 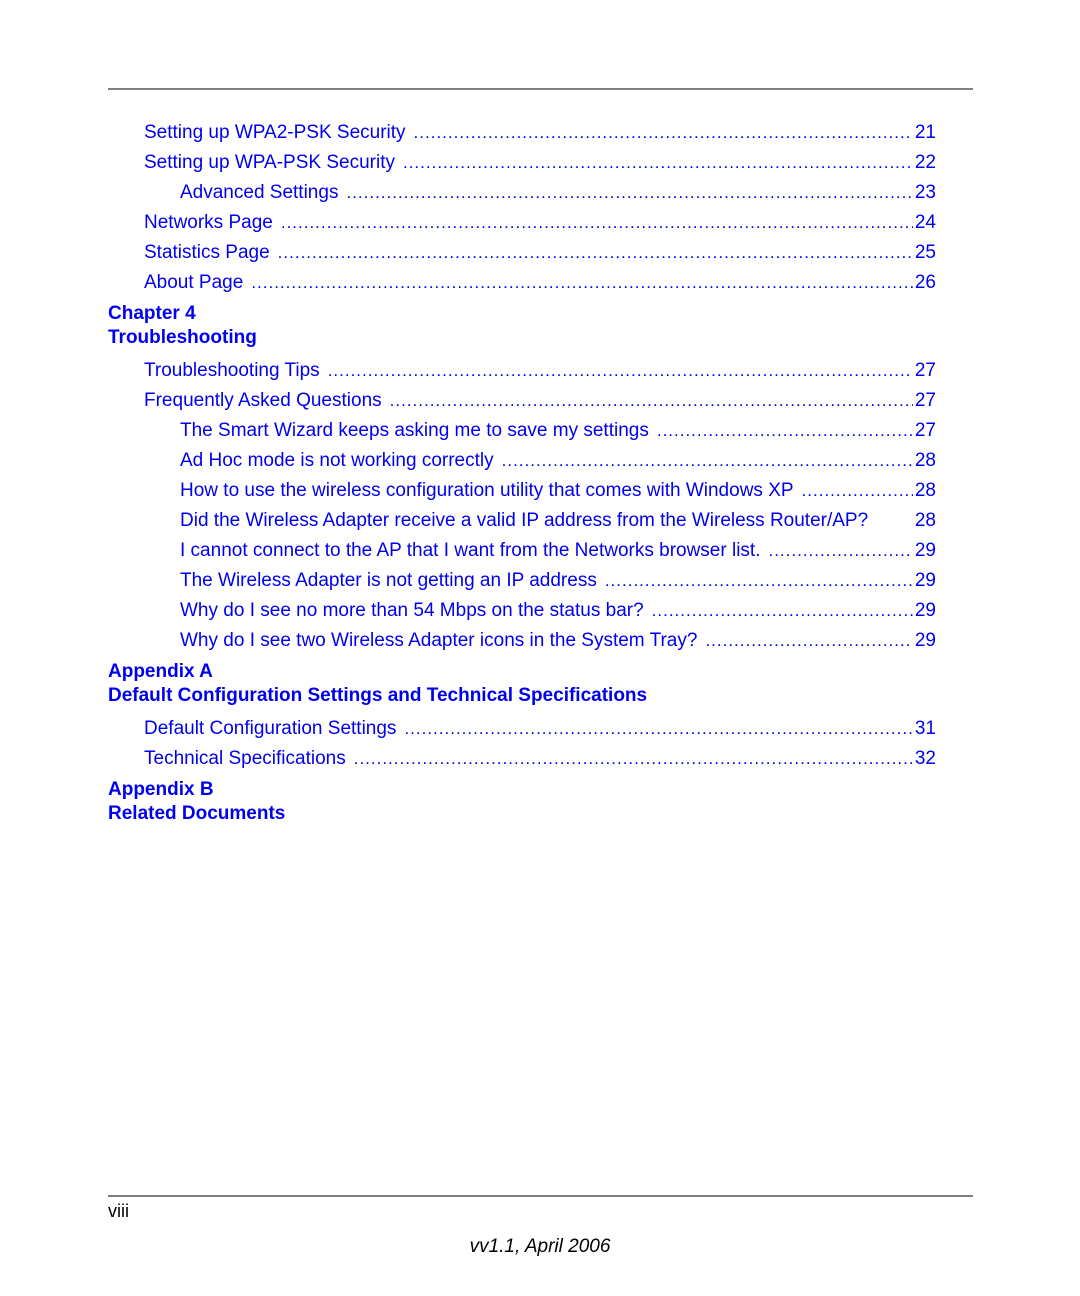 I want to click on toc-entry-ad-hoc: Ad Hoc mode is not working correctly 28, so click(x=522, y=461).